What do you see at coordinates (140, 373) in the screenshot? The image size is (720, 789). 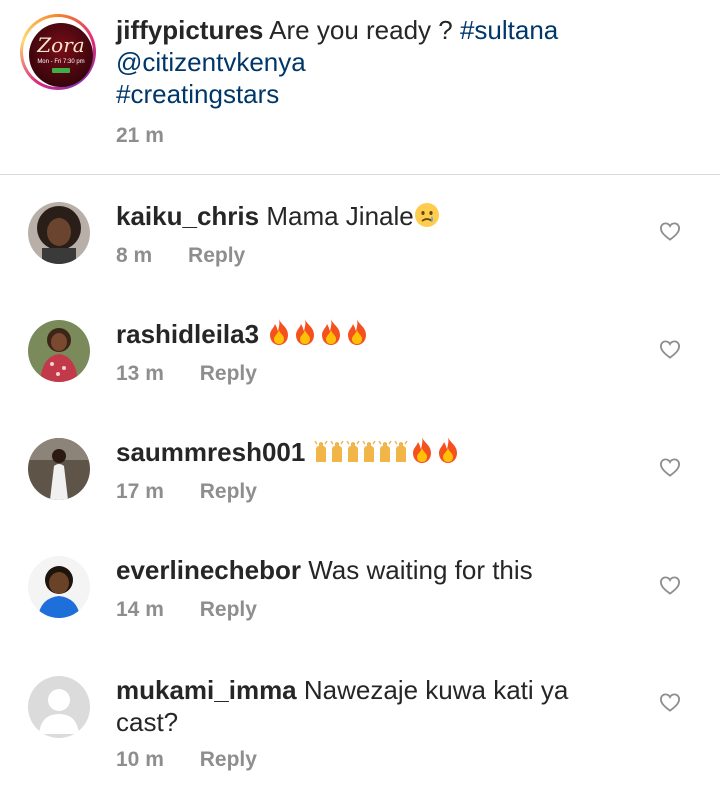 I see `comment-timestamp: 13 m` at bounding box center [140, 373].